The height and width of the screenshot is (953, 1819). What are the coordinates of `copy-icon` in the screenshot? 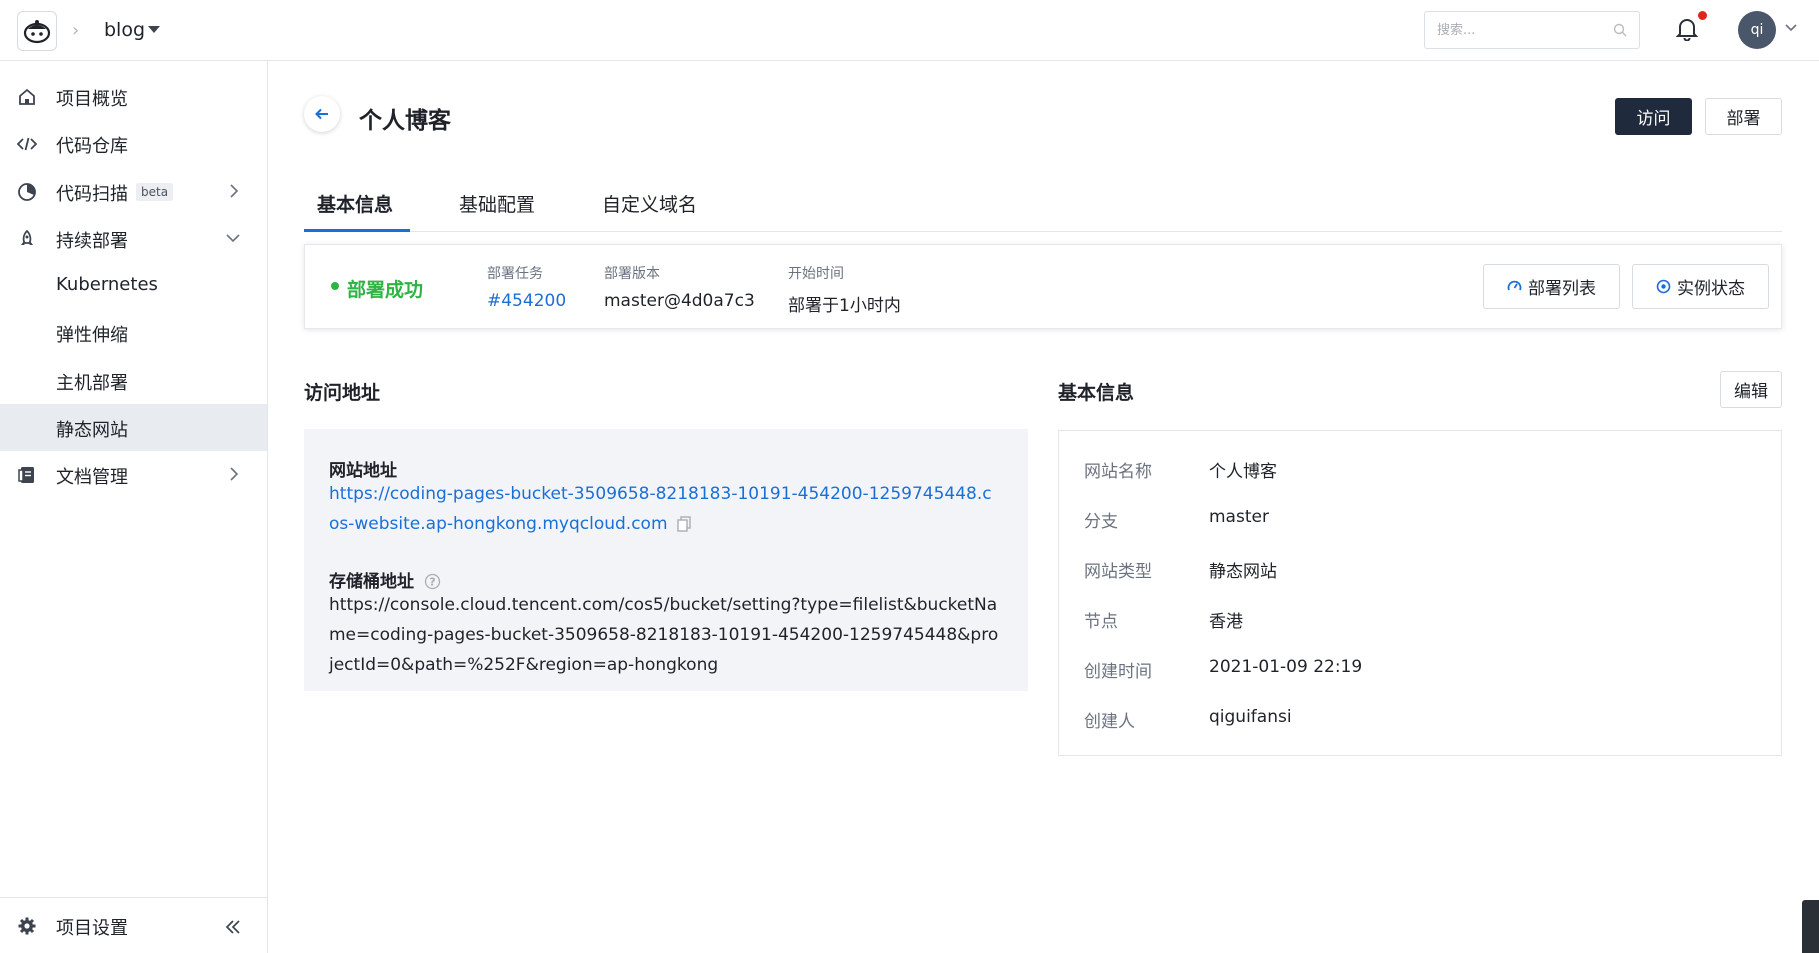 It's located at (684, 524).